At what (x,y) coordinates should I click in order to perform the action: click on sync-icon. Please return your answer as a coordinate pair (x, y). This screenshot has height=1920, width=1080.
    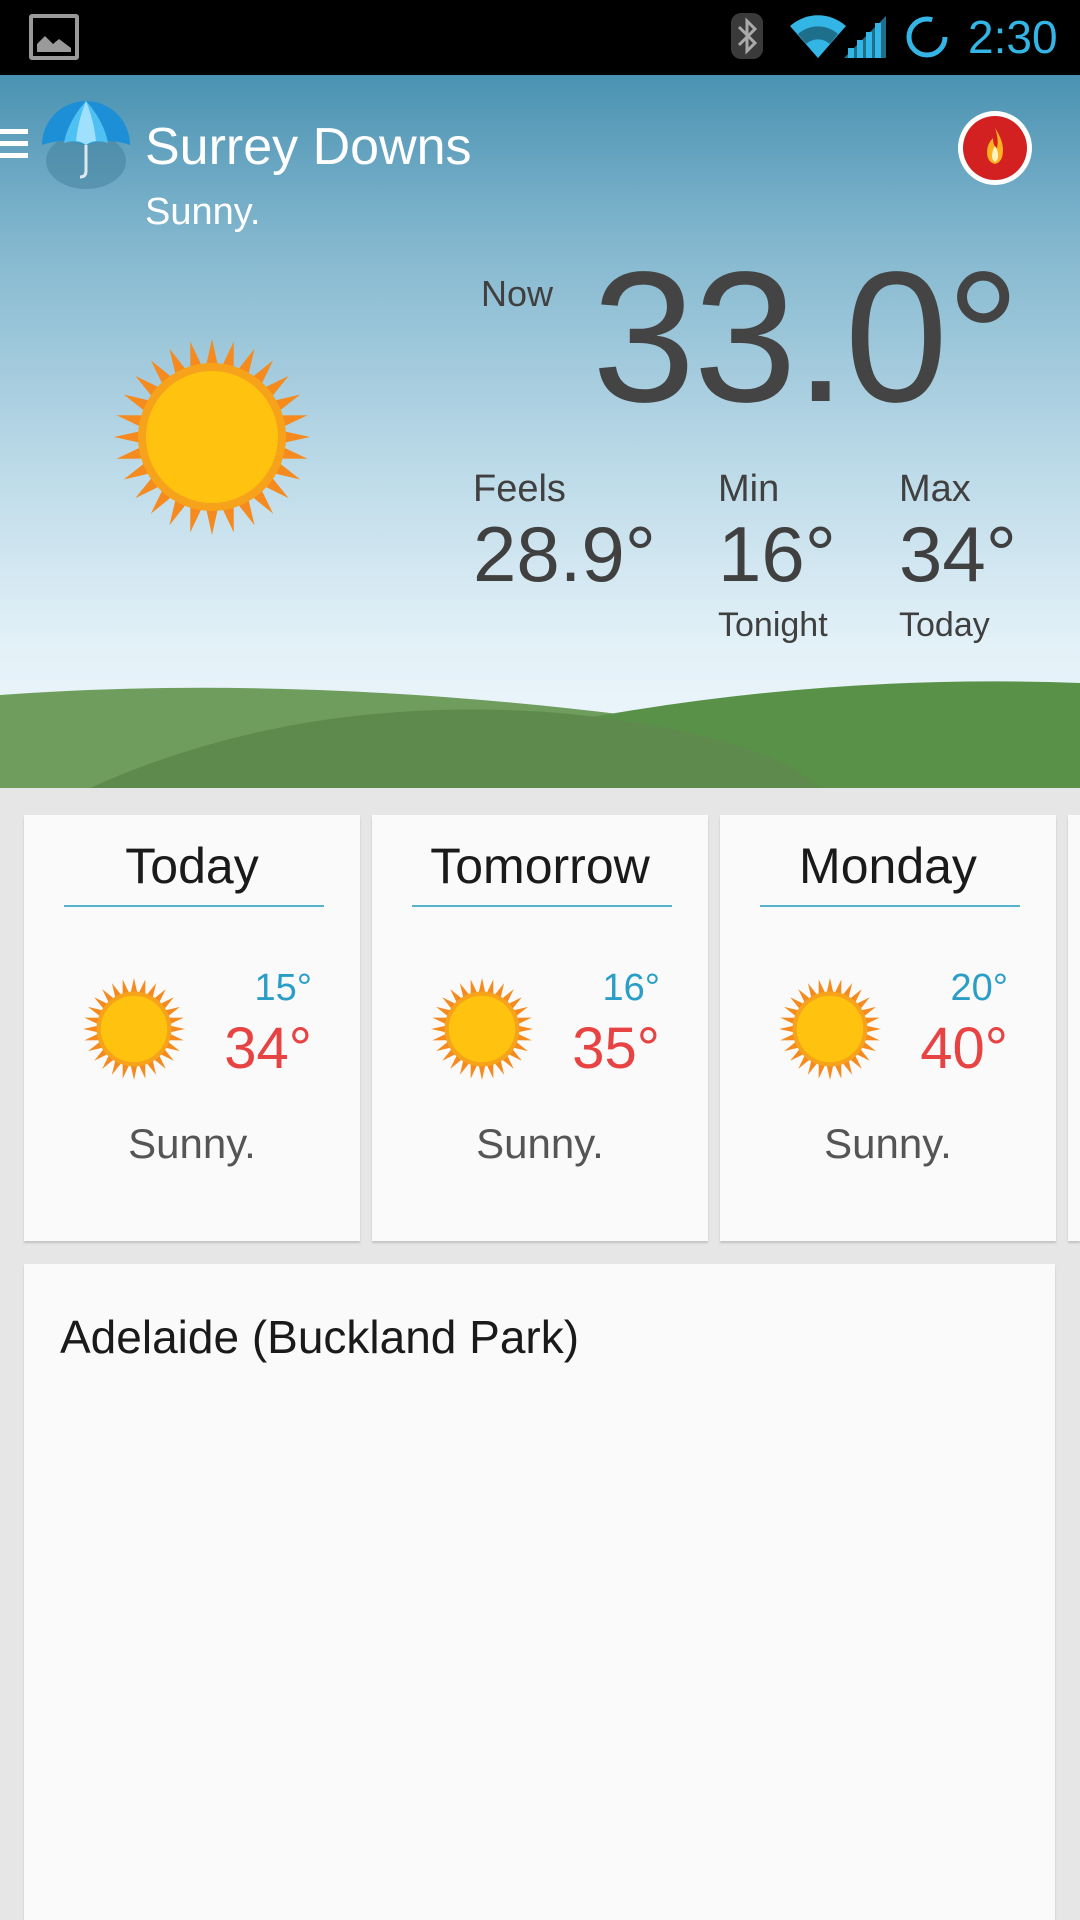
    Looking at the image, I should click on (927, 37).